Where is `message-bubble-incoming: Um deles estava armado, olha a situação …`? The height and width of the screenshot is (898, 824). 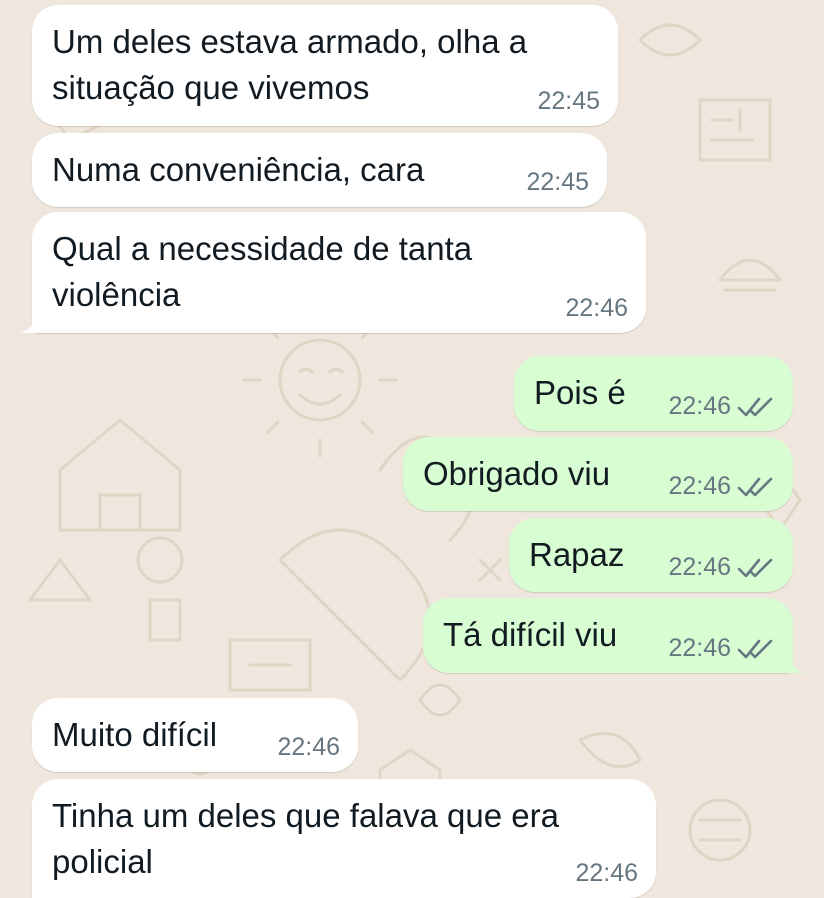 message-bubble-incoming: Um deles estava armado, olha a situação … is located at coordinates (325, 65).